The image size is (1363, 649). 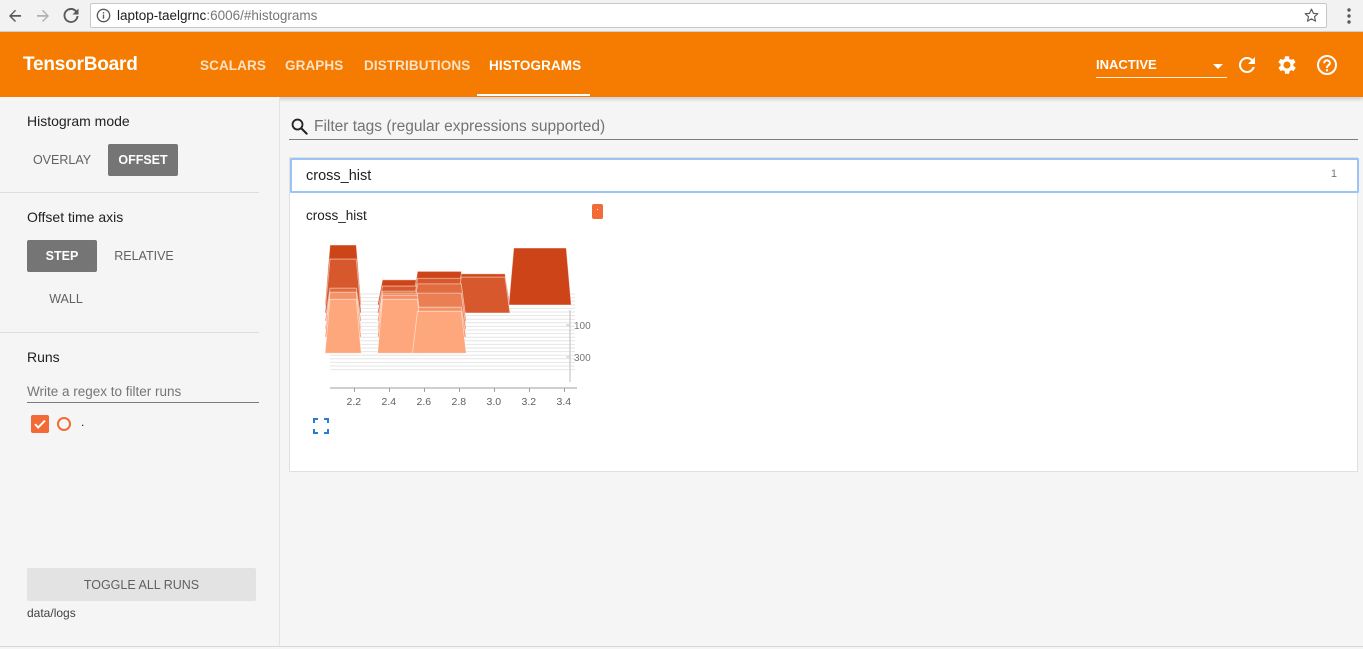 I want to click on tab-histograms: HISTOGRAMS, so click(x=535, y=65).